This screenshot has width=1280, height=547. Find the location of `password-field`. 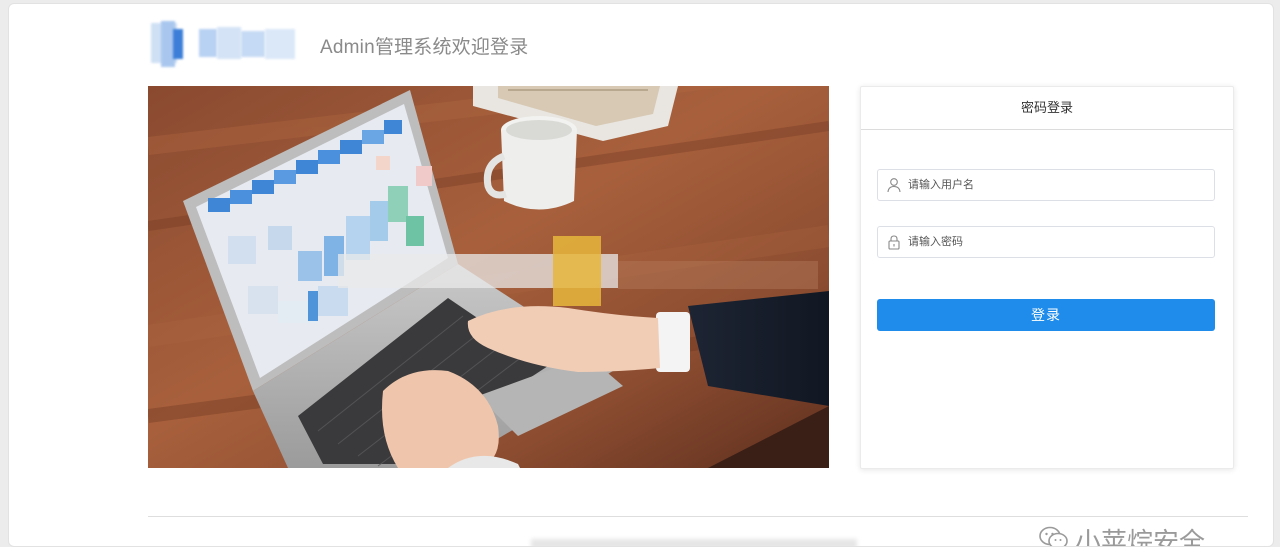

password-field is located at coordinates (1046, 242).